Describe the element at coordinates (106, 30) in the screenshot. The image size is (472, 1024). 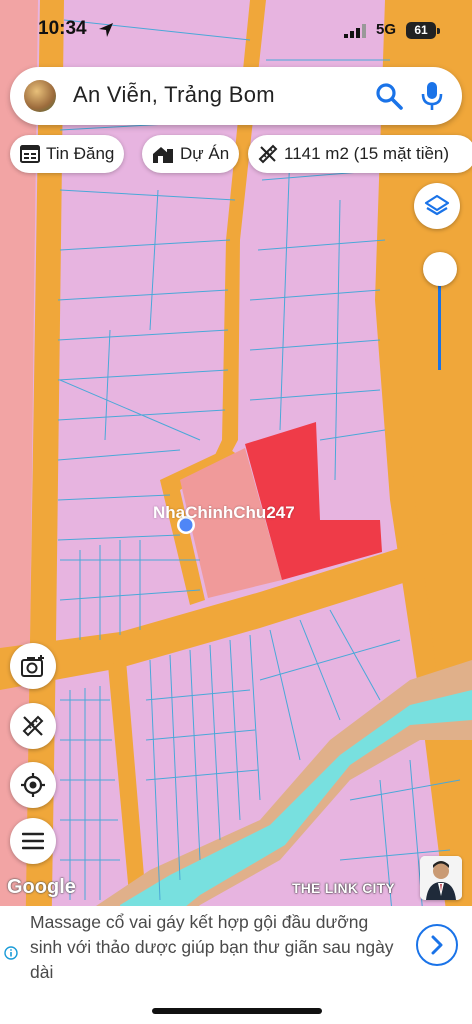
I see `location-arrow-icon` at that location.